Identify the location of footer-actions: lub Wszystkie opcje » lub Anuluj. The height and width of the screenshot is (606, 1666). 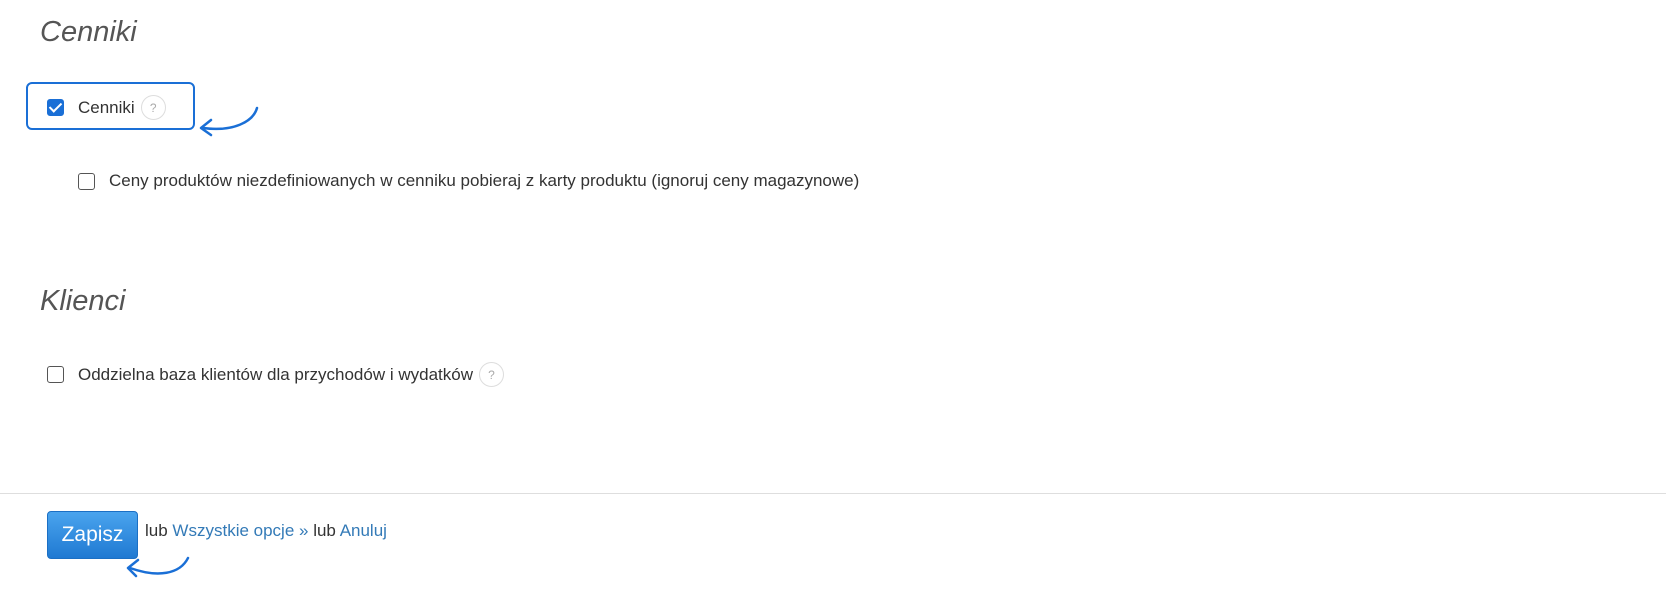
(266, 531).